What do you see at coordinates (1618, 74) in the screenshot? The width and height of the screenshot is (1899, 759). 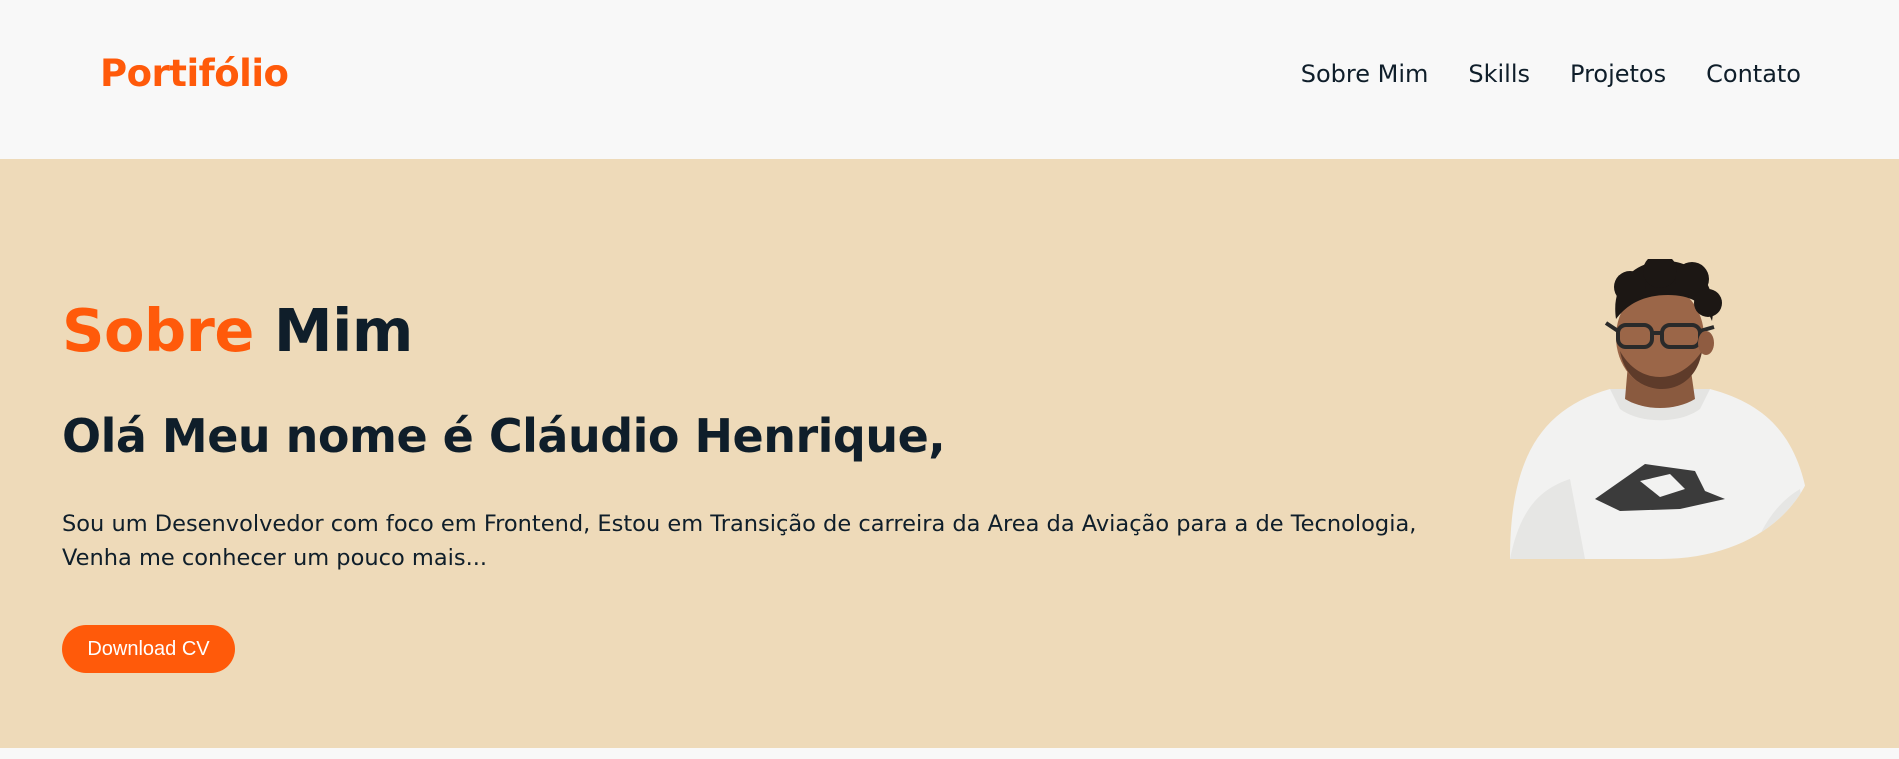 I see `nav-link-projetos: Projetos` at bounding box center [1618, 74].